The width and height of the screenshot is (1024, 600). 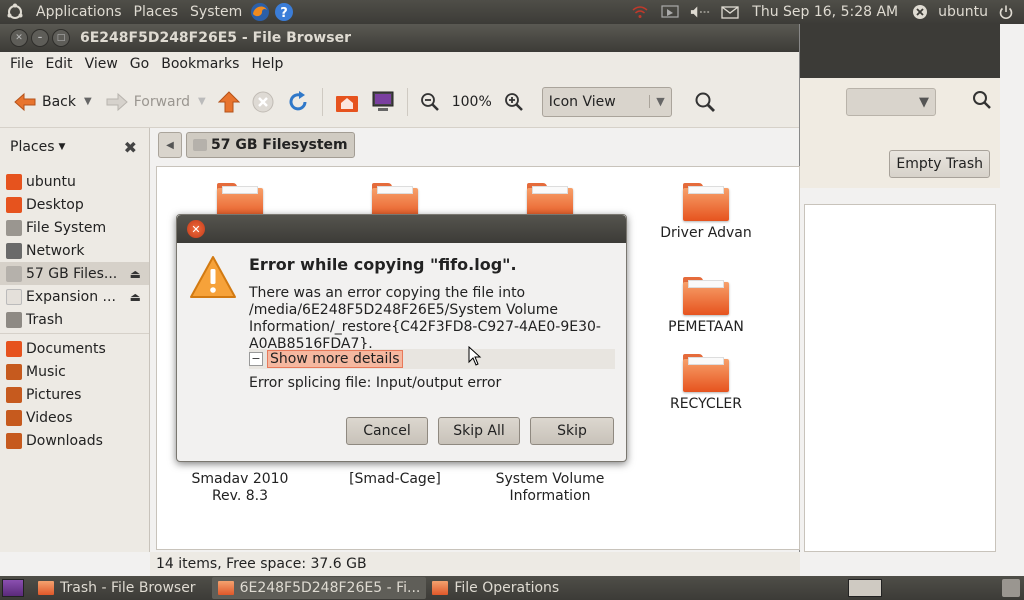 I want to click on path-button-current: 57 GB Filesystem, so click(x=270, y=145).